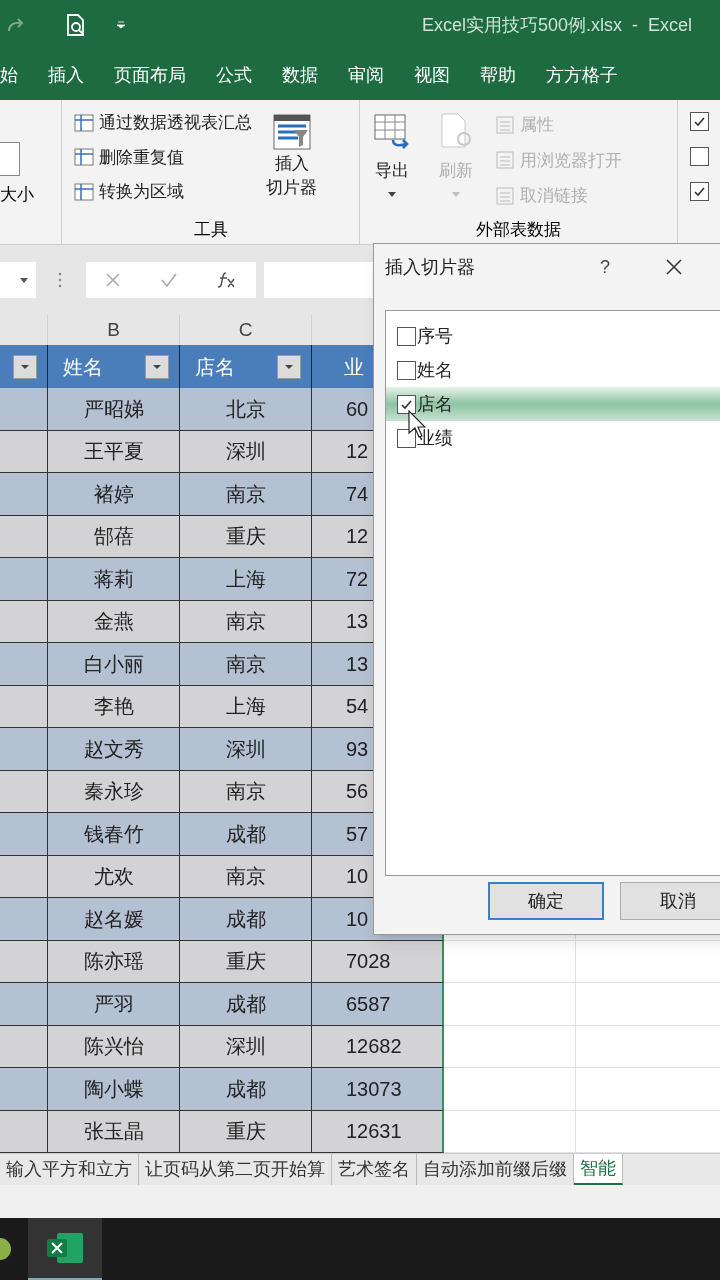  What do you see at coordinates (226, 280) in the screenshot?
I see `function-icon` at bounding box center [226, 280].